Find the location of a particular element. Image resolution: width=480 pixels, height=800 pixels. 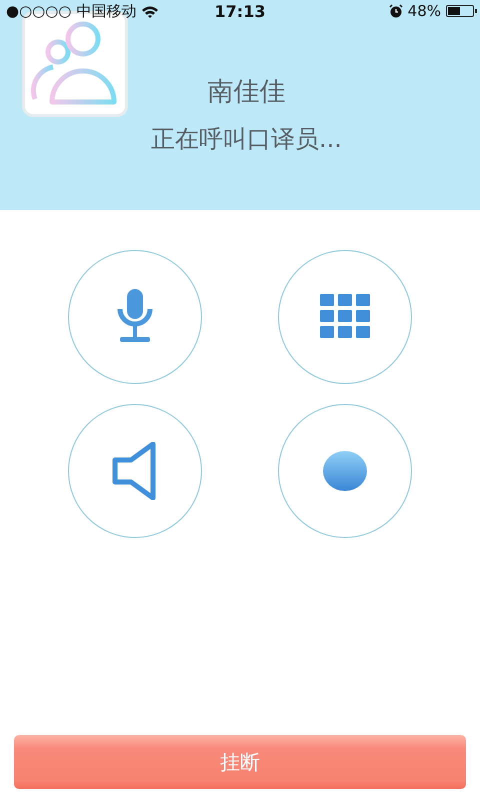

microphone-icon is located at coordinates (135, 317).